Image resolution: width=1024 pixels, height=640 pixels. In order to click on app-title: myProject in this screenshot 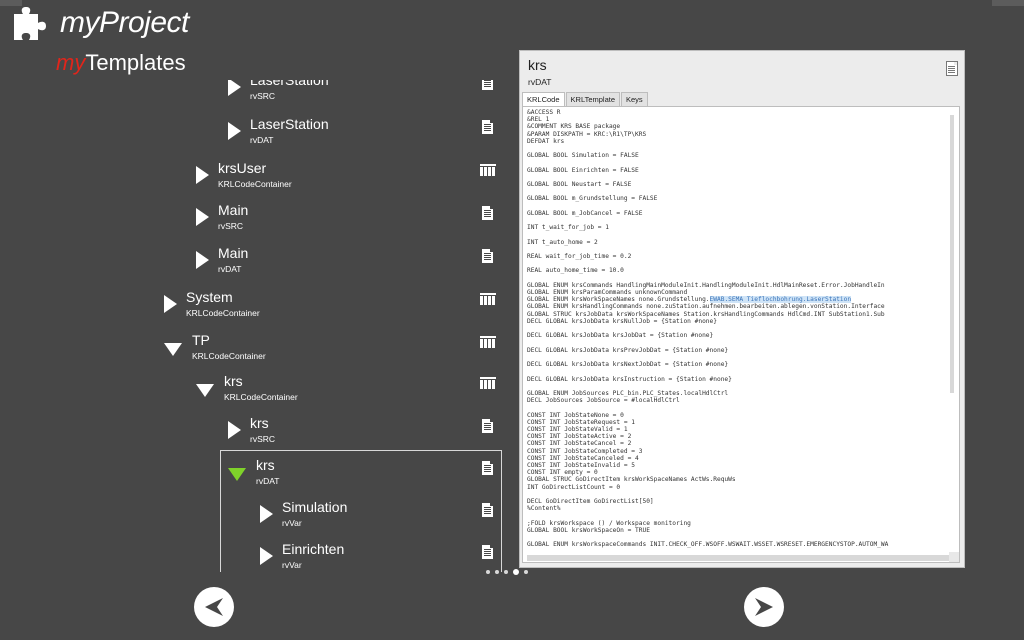, I will do `click(124, 22)`.